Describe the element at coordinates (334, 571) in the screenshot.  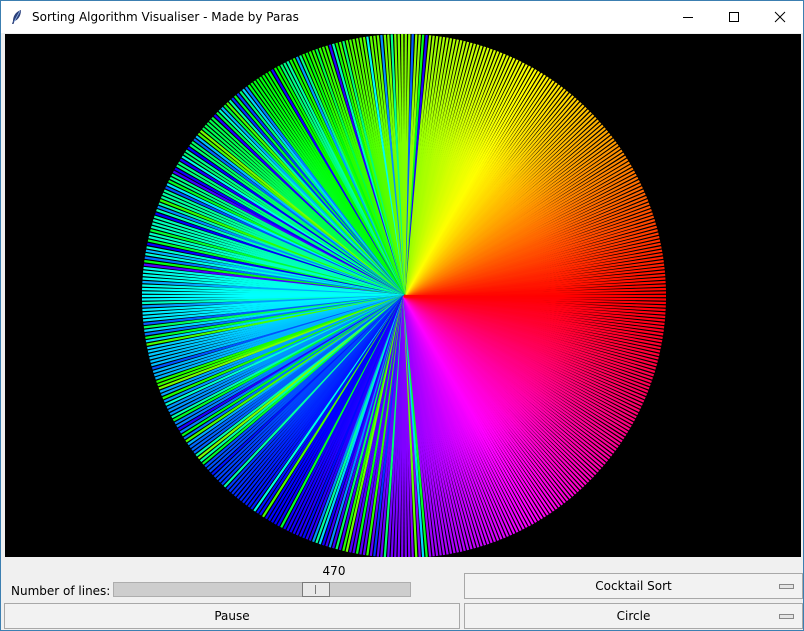
I see `scale-value: 470` at that location.